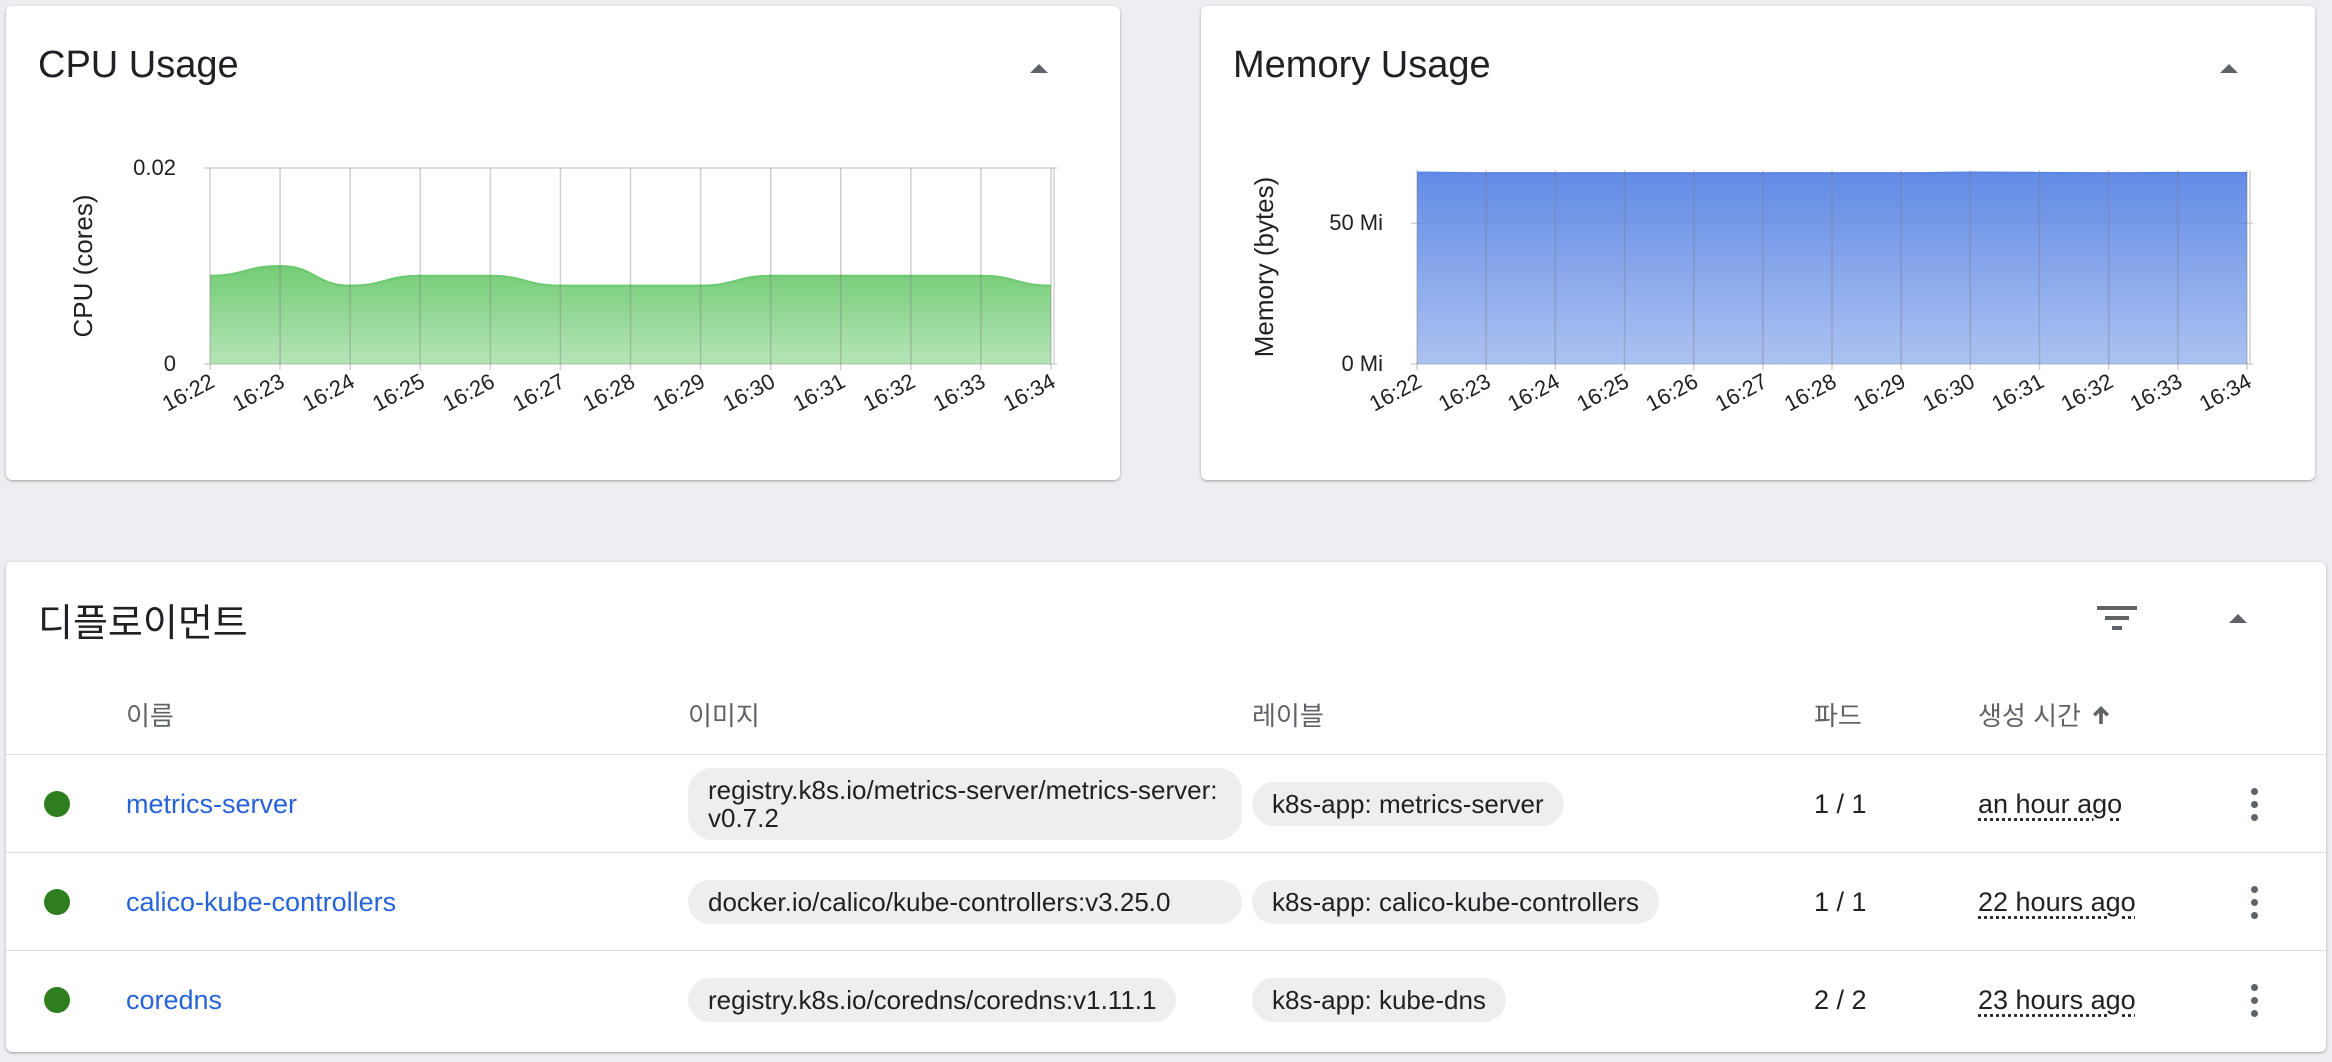 The image size is (2332, 1062). What do you see at coordinates (1264, 267) in the screenshot?
I see `y-axis-label: Memory (bytes)` at bounding box center [1264, 267].